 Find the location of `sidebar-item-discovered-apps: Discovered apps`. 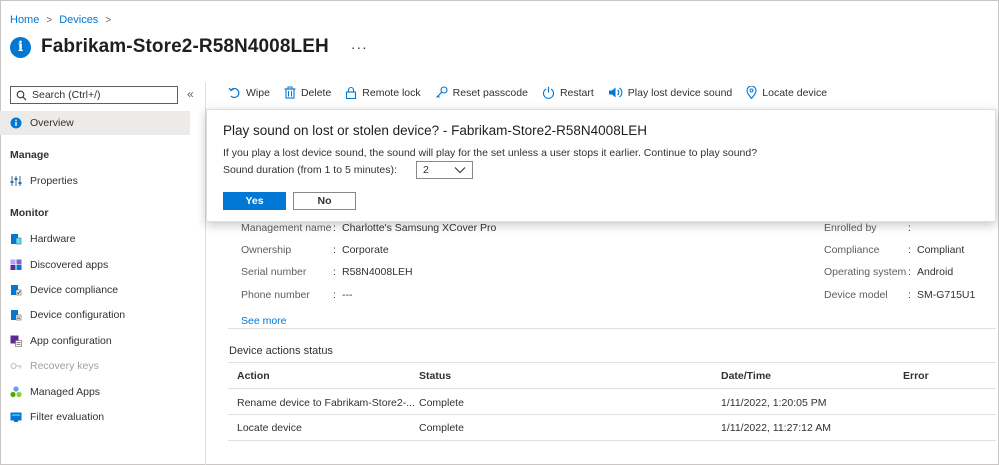

sidebar-item-discovered-apps: Discovered apps is located at coordinates (95, 265).